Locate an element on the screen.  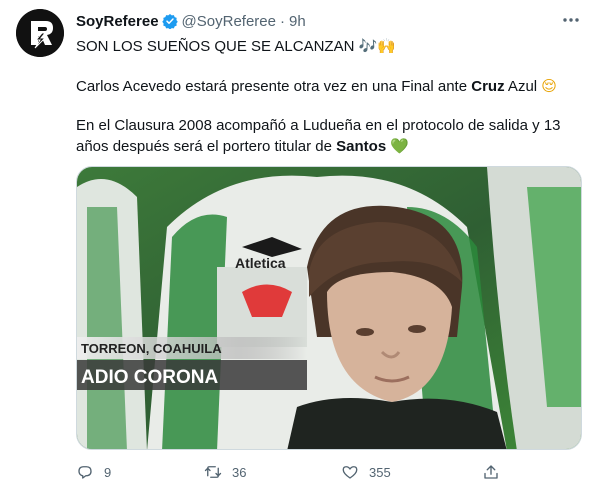
author-name: SoyReferee is located at coordinates (117, 21).